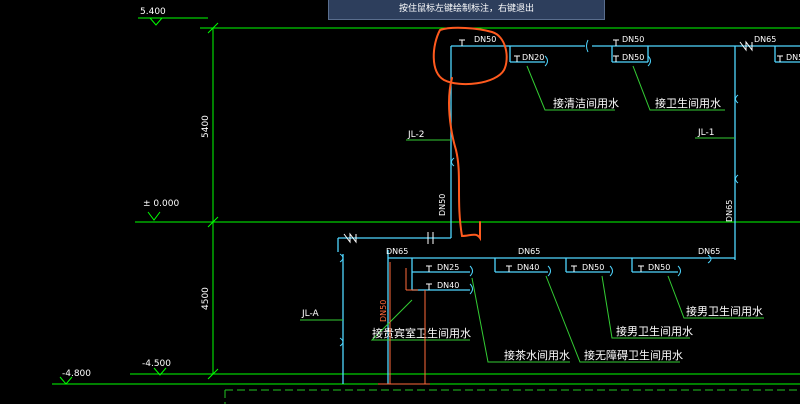 The image size is (800, 404). What do you see at coordinates (765, 39) in the screenshot?
I see `size-top-far-dn65: DN65` at bounding box center [765, 39].